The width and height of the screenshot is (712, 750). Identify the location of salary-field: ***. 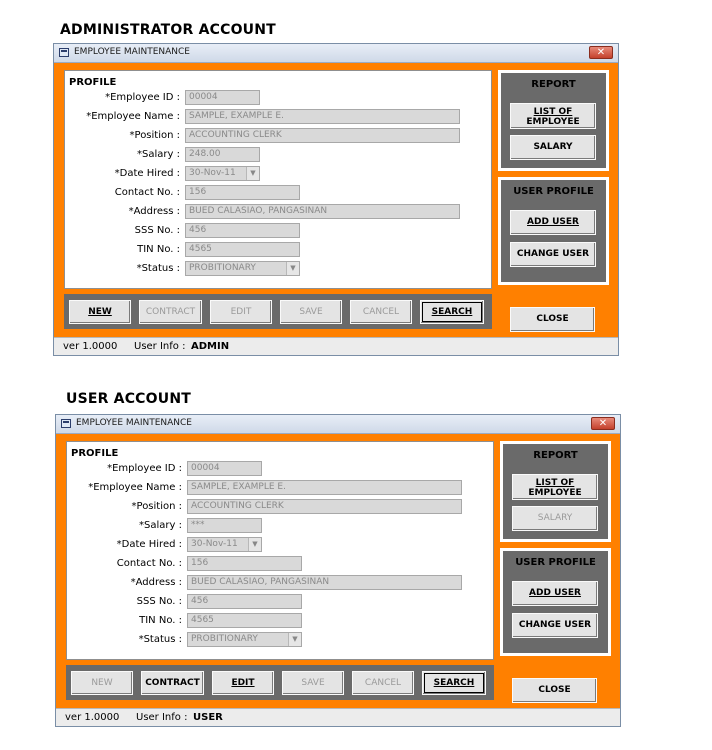
(224, 525).